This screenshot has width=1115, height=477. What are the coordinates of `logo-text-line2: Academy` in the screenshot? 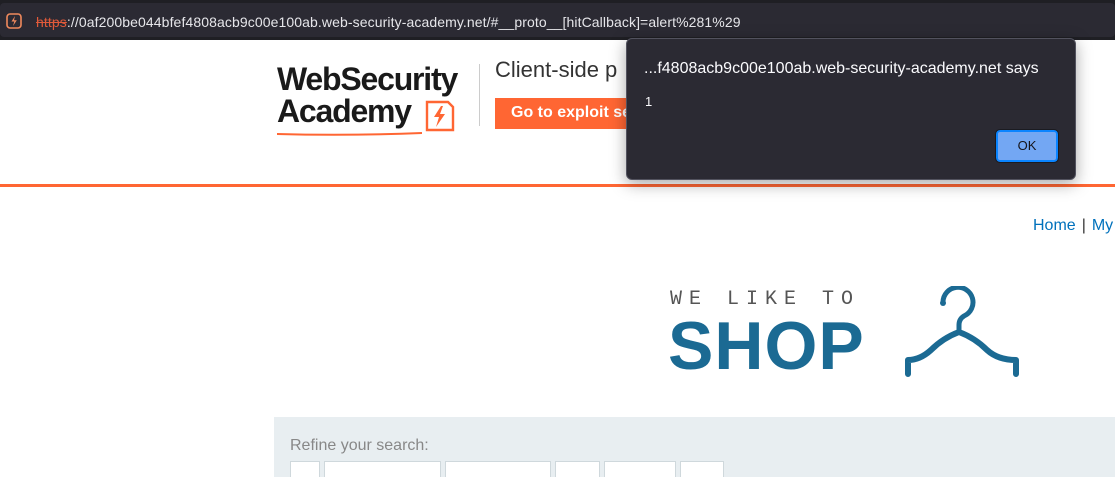 It's located at (344, 111).